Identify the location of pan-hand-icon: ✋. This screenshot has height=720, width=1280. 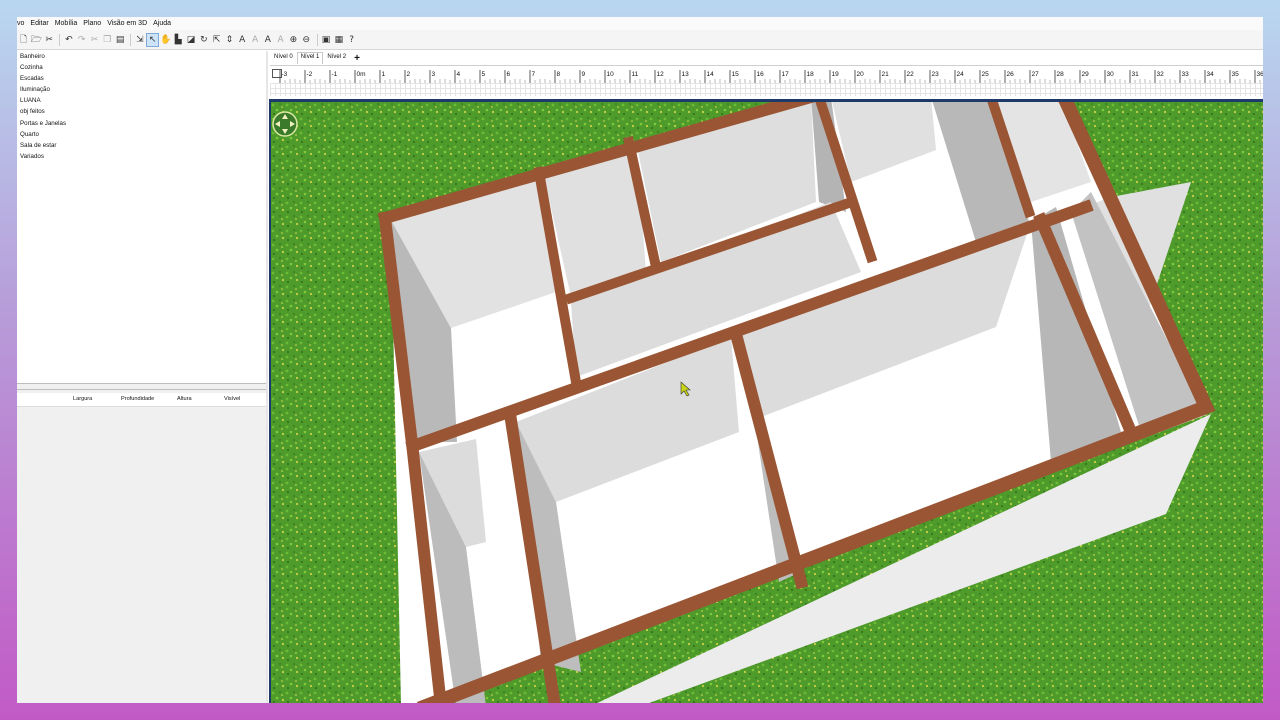
(165, 40).